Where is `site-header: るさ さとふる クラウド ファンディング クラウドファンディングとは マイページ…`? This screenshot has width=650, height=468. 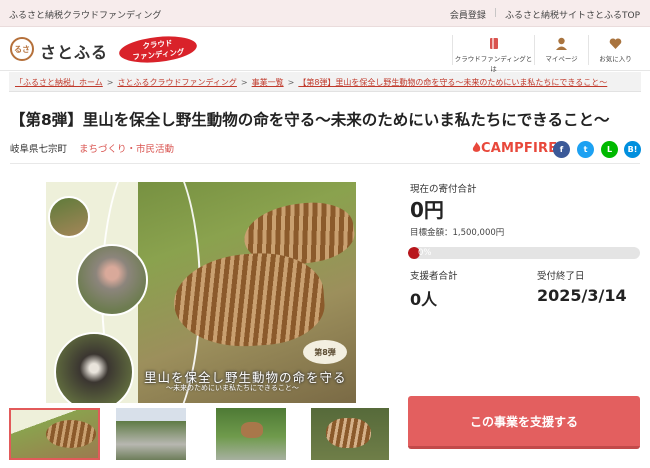
site-header: るさ さとふる クラウド ファンディング クラウドファンディングとは マイページ… is located at coordinates (325, 50).